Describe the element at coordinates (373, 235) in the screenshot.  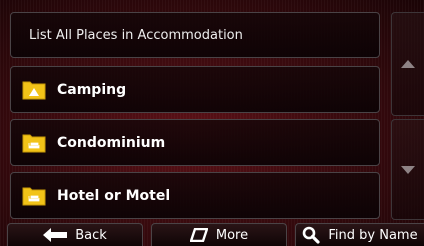
I see `find-by-name-label: Find by Name` at that location.